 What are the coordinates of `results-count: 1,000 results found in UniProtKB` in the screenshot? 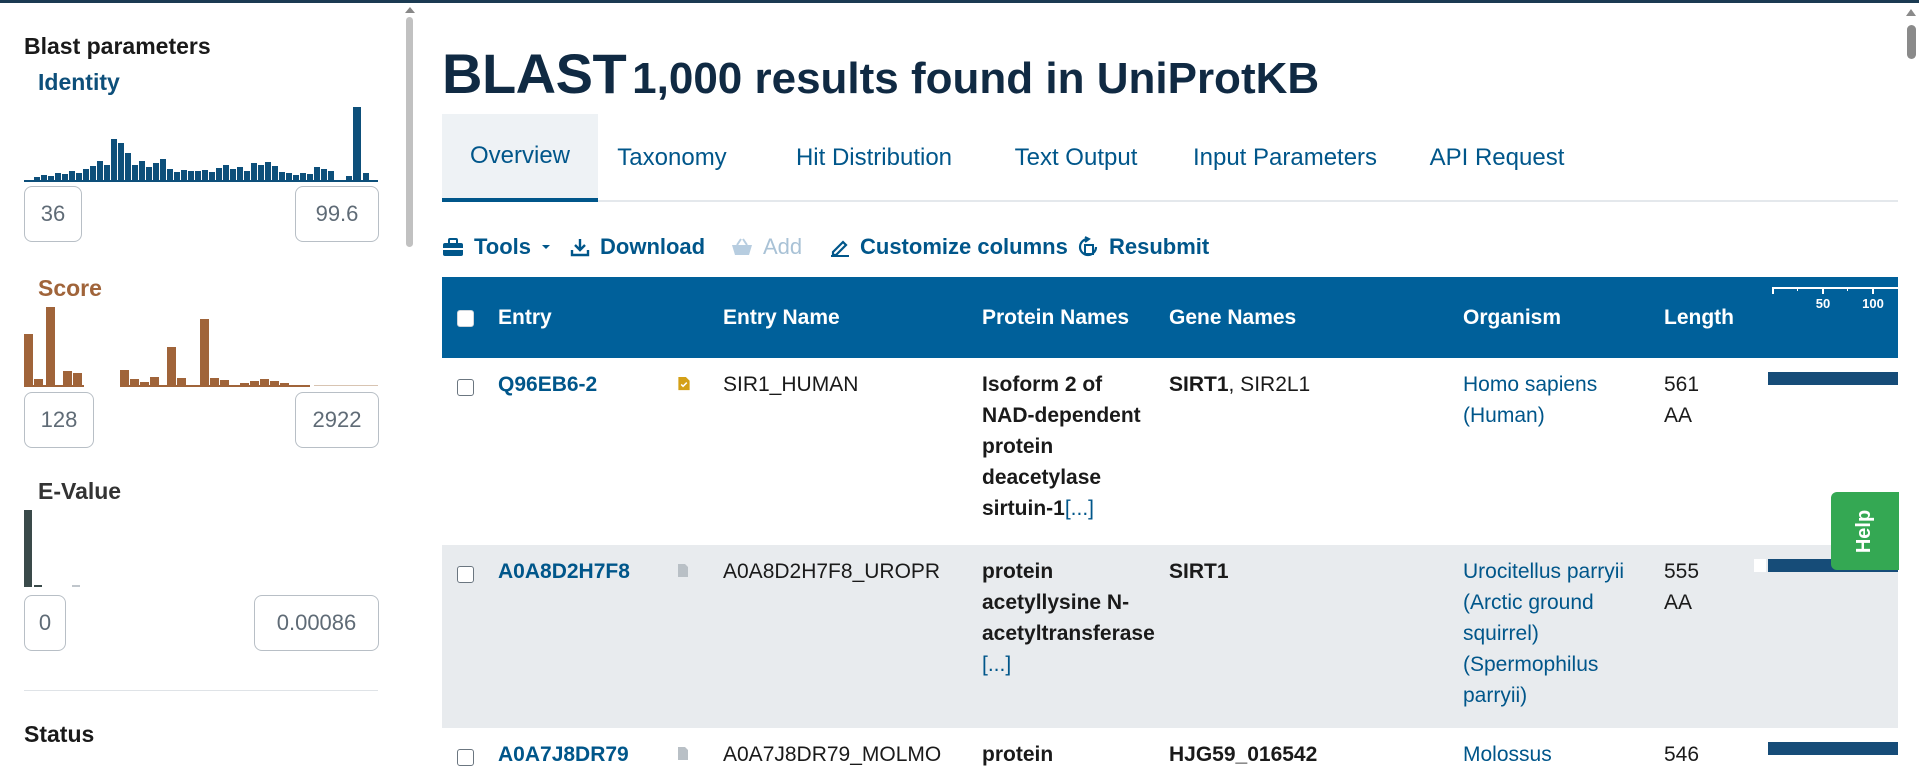 It's located at (976, 78).